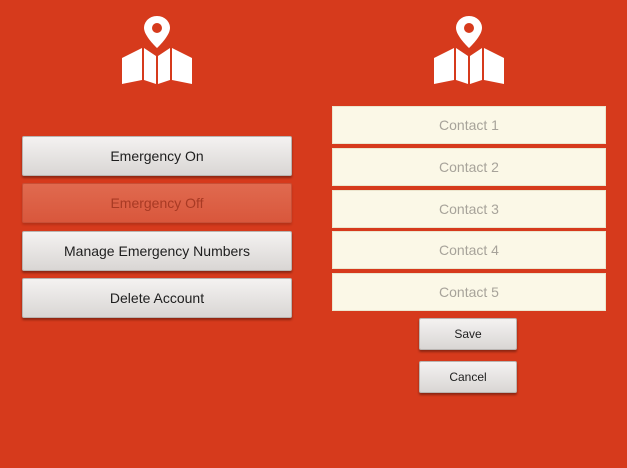 The image size is (627, 468). I want to click on contact-2-input, so click(469, 167).